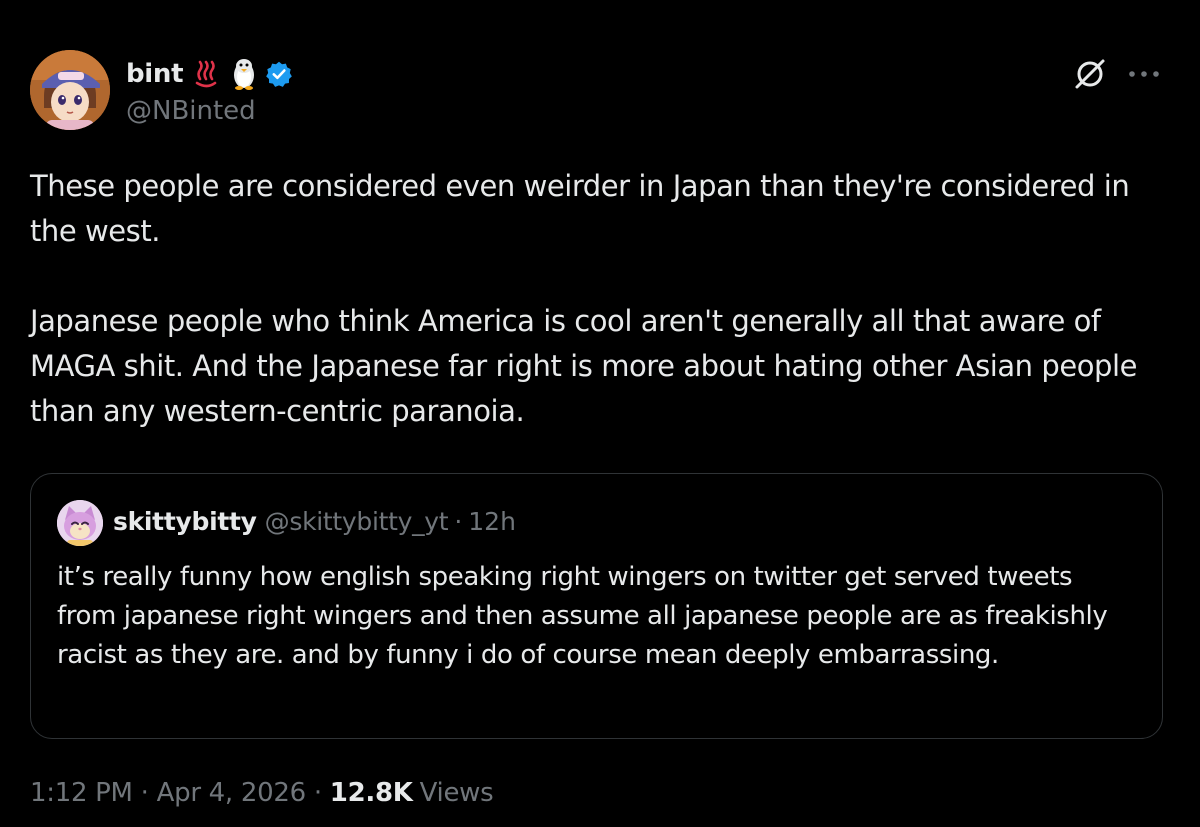  Describe the element at coordinates (357, 521) in the screenshot. I see `quoted-handle: @skittybitty_yt` at that location.